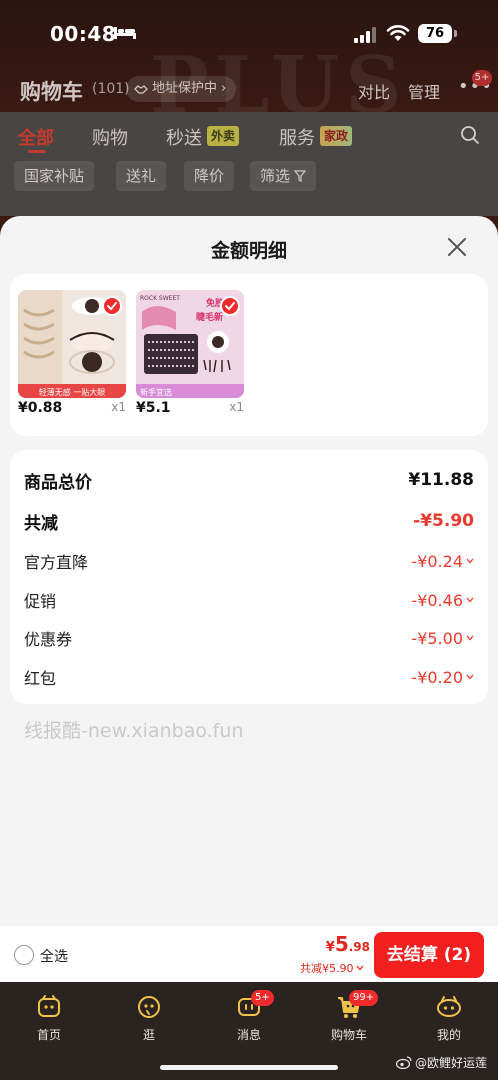 Image resolution: width=498 pixels, height=1080 pixels. Describe the element at coordinates (125, 33) in the screenshot. I see `sleep-focus-icon` at that location.